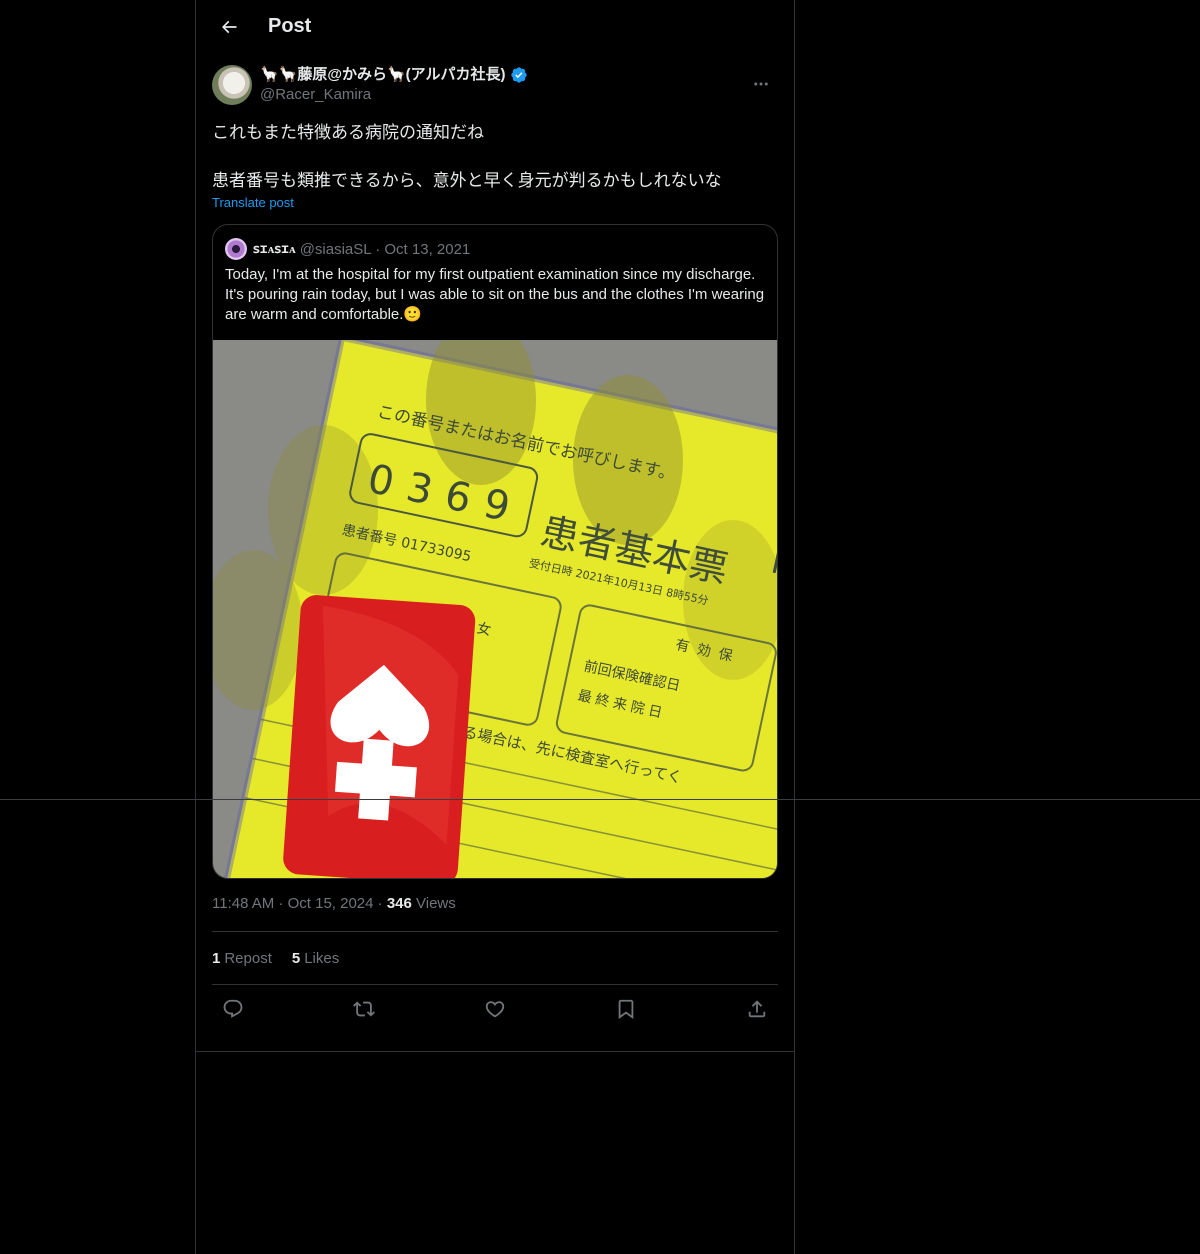 This screenshot has width=1200, height=1254. I want to click on share-icon, so click(757, 1009).